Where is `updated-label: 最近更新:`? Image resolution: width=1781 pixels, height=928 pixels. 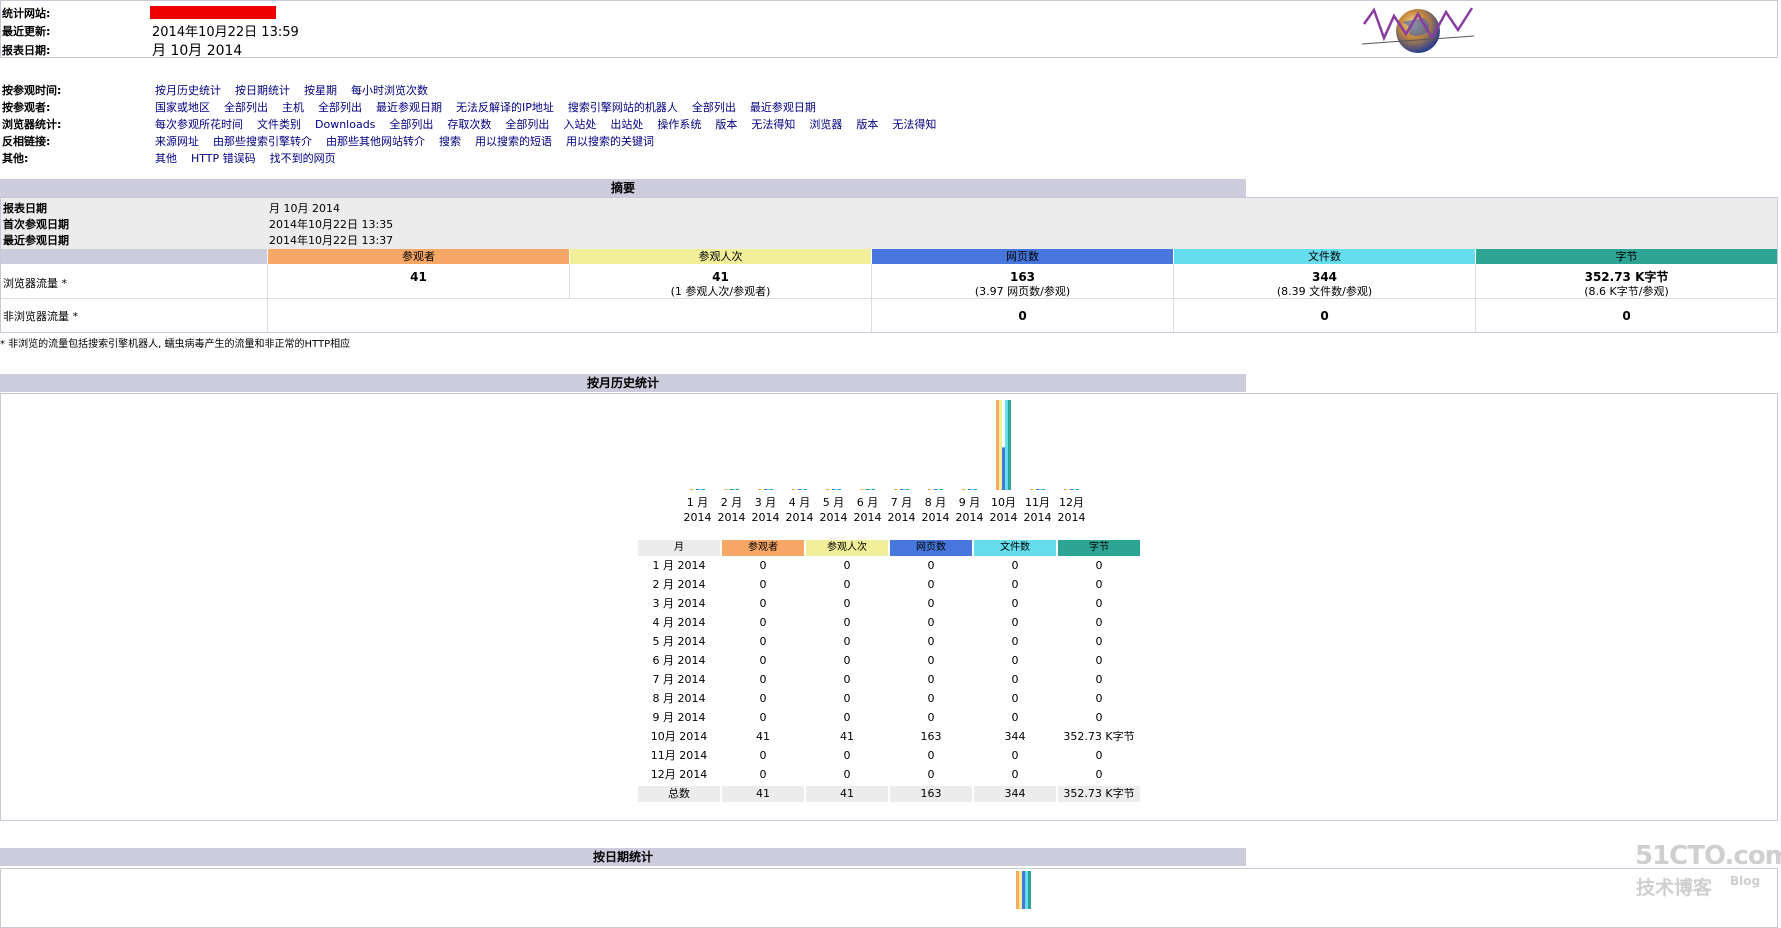
updated-label: 最近更新: is located at coordinates (26, 31).